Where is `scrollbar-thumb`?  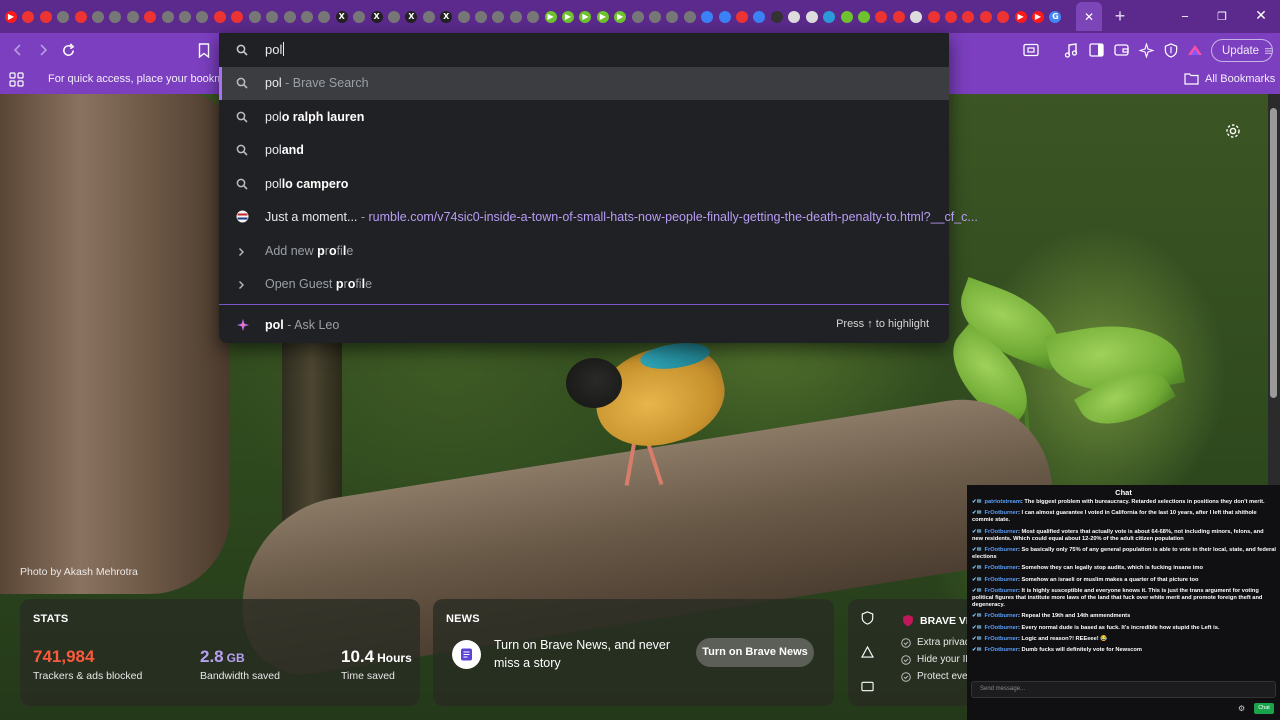
scrollbar-thumb is located at coordinates (1273, 253).